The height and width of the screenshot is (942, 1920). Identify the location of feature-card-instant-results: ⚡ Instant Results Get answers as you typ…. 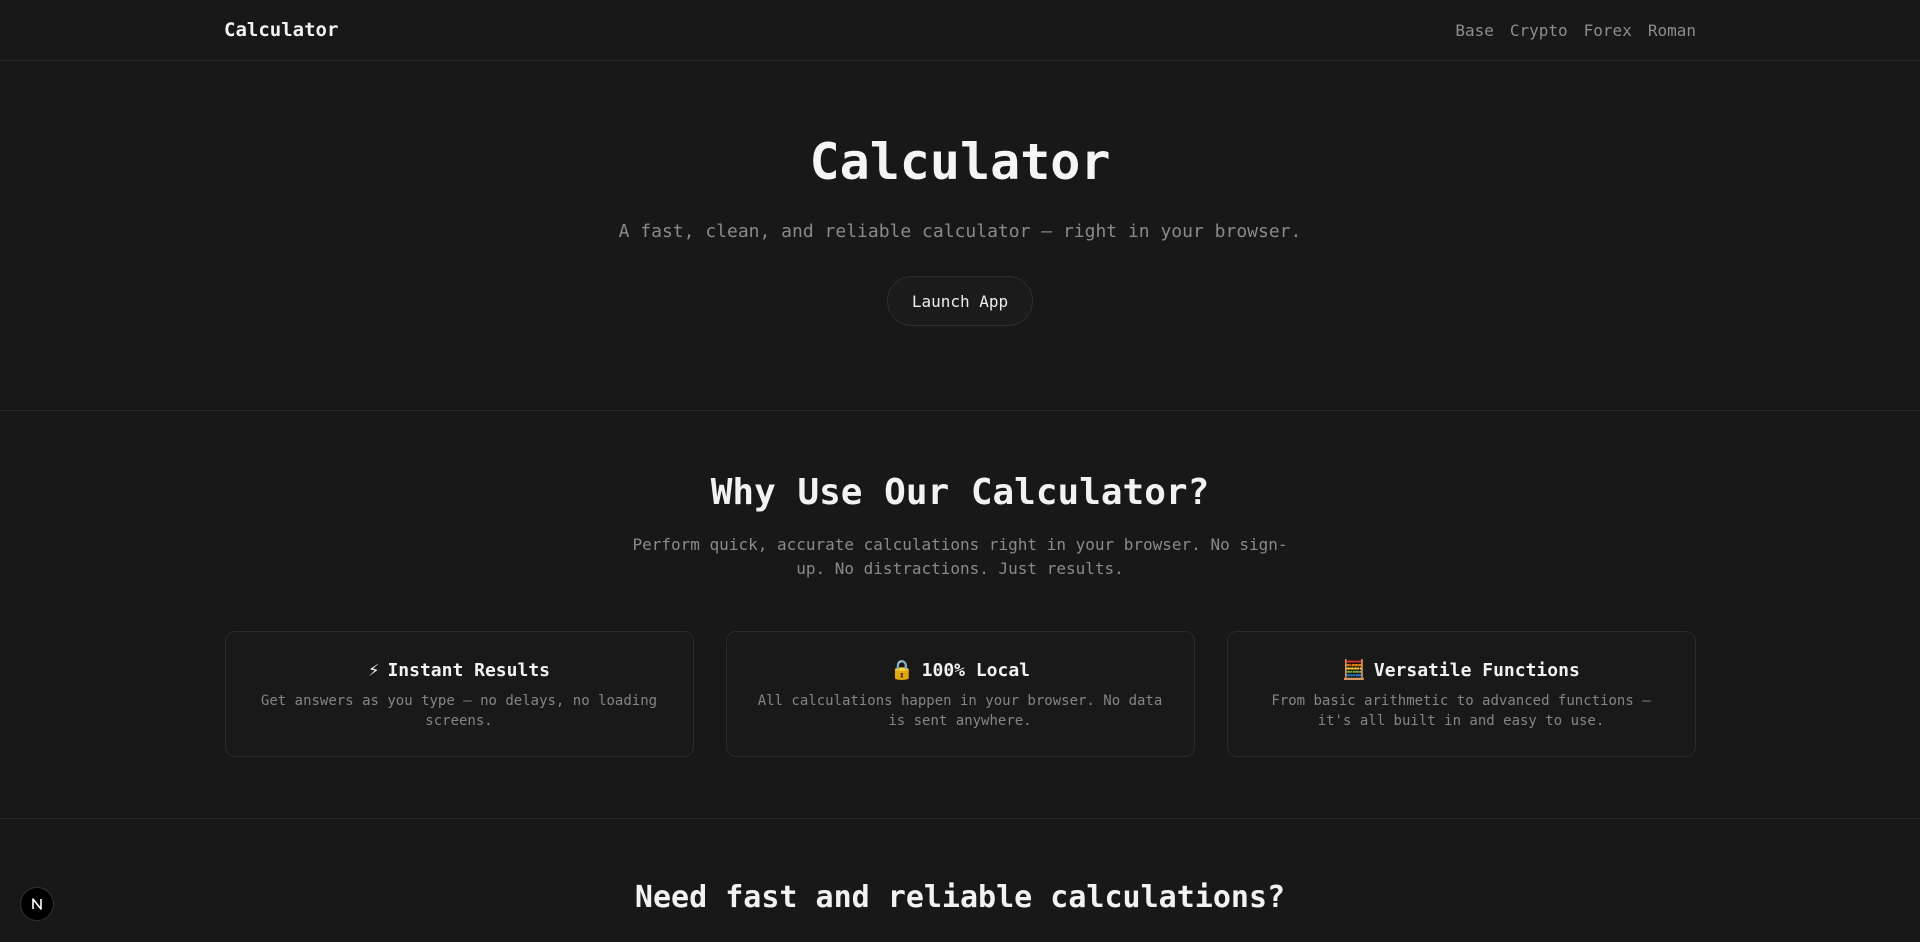
(459, 694).